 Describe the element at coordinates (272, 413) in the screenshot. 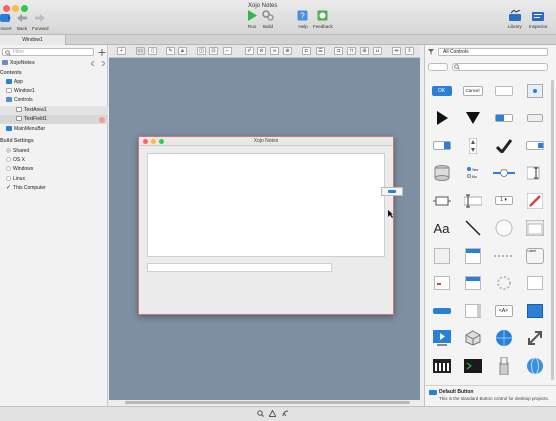

I see `warning-icon` at that location.